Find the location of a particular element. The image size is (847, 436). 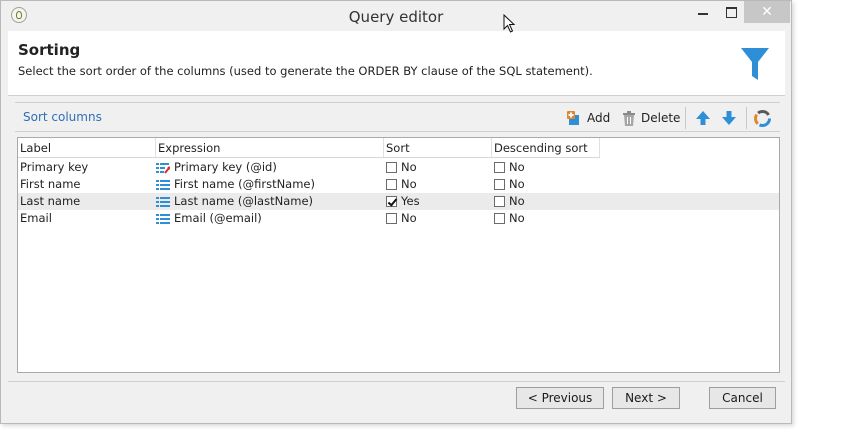

column-header-sort: Sort is located at coordinates (438, 148).